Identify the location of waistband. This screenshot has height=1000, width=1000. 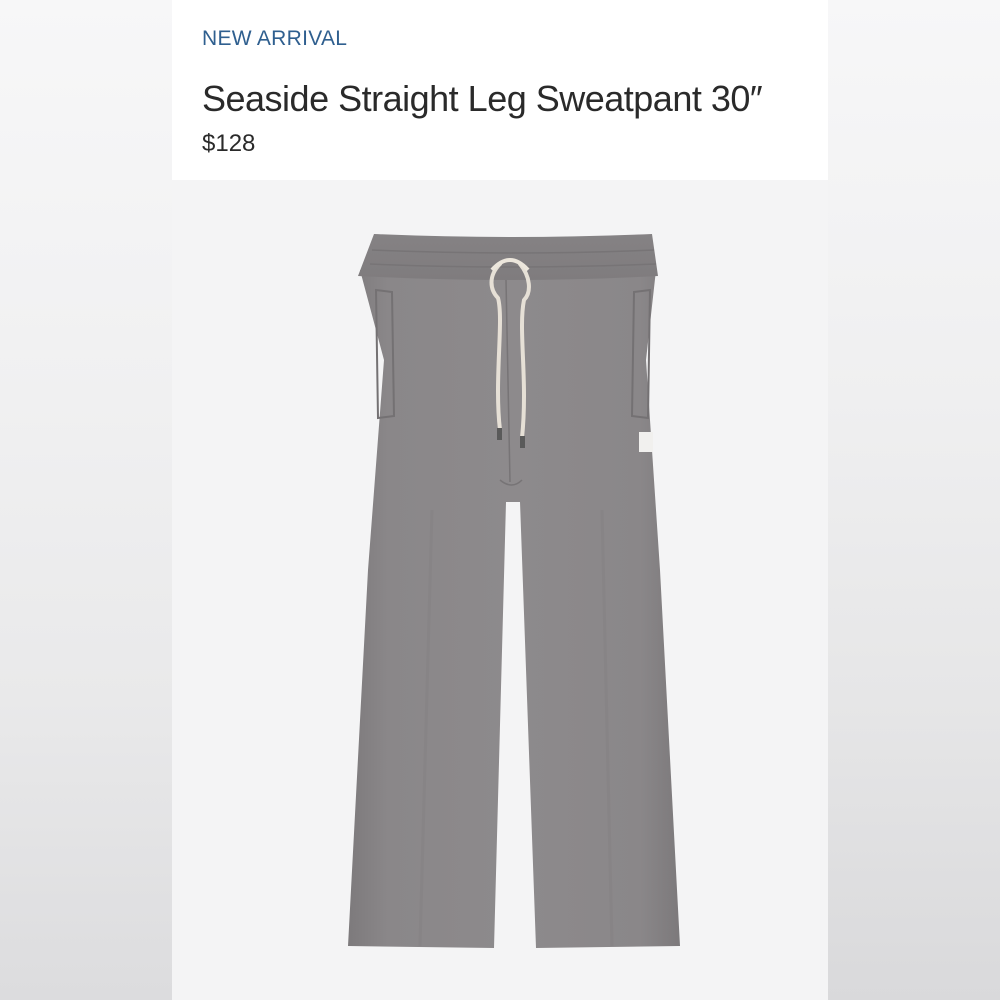
(508, 257).